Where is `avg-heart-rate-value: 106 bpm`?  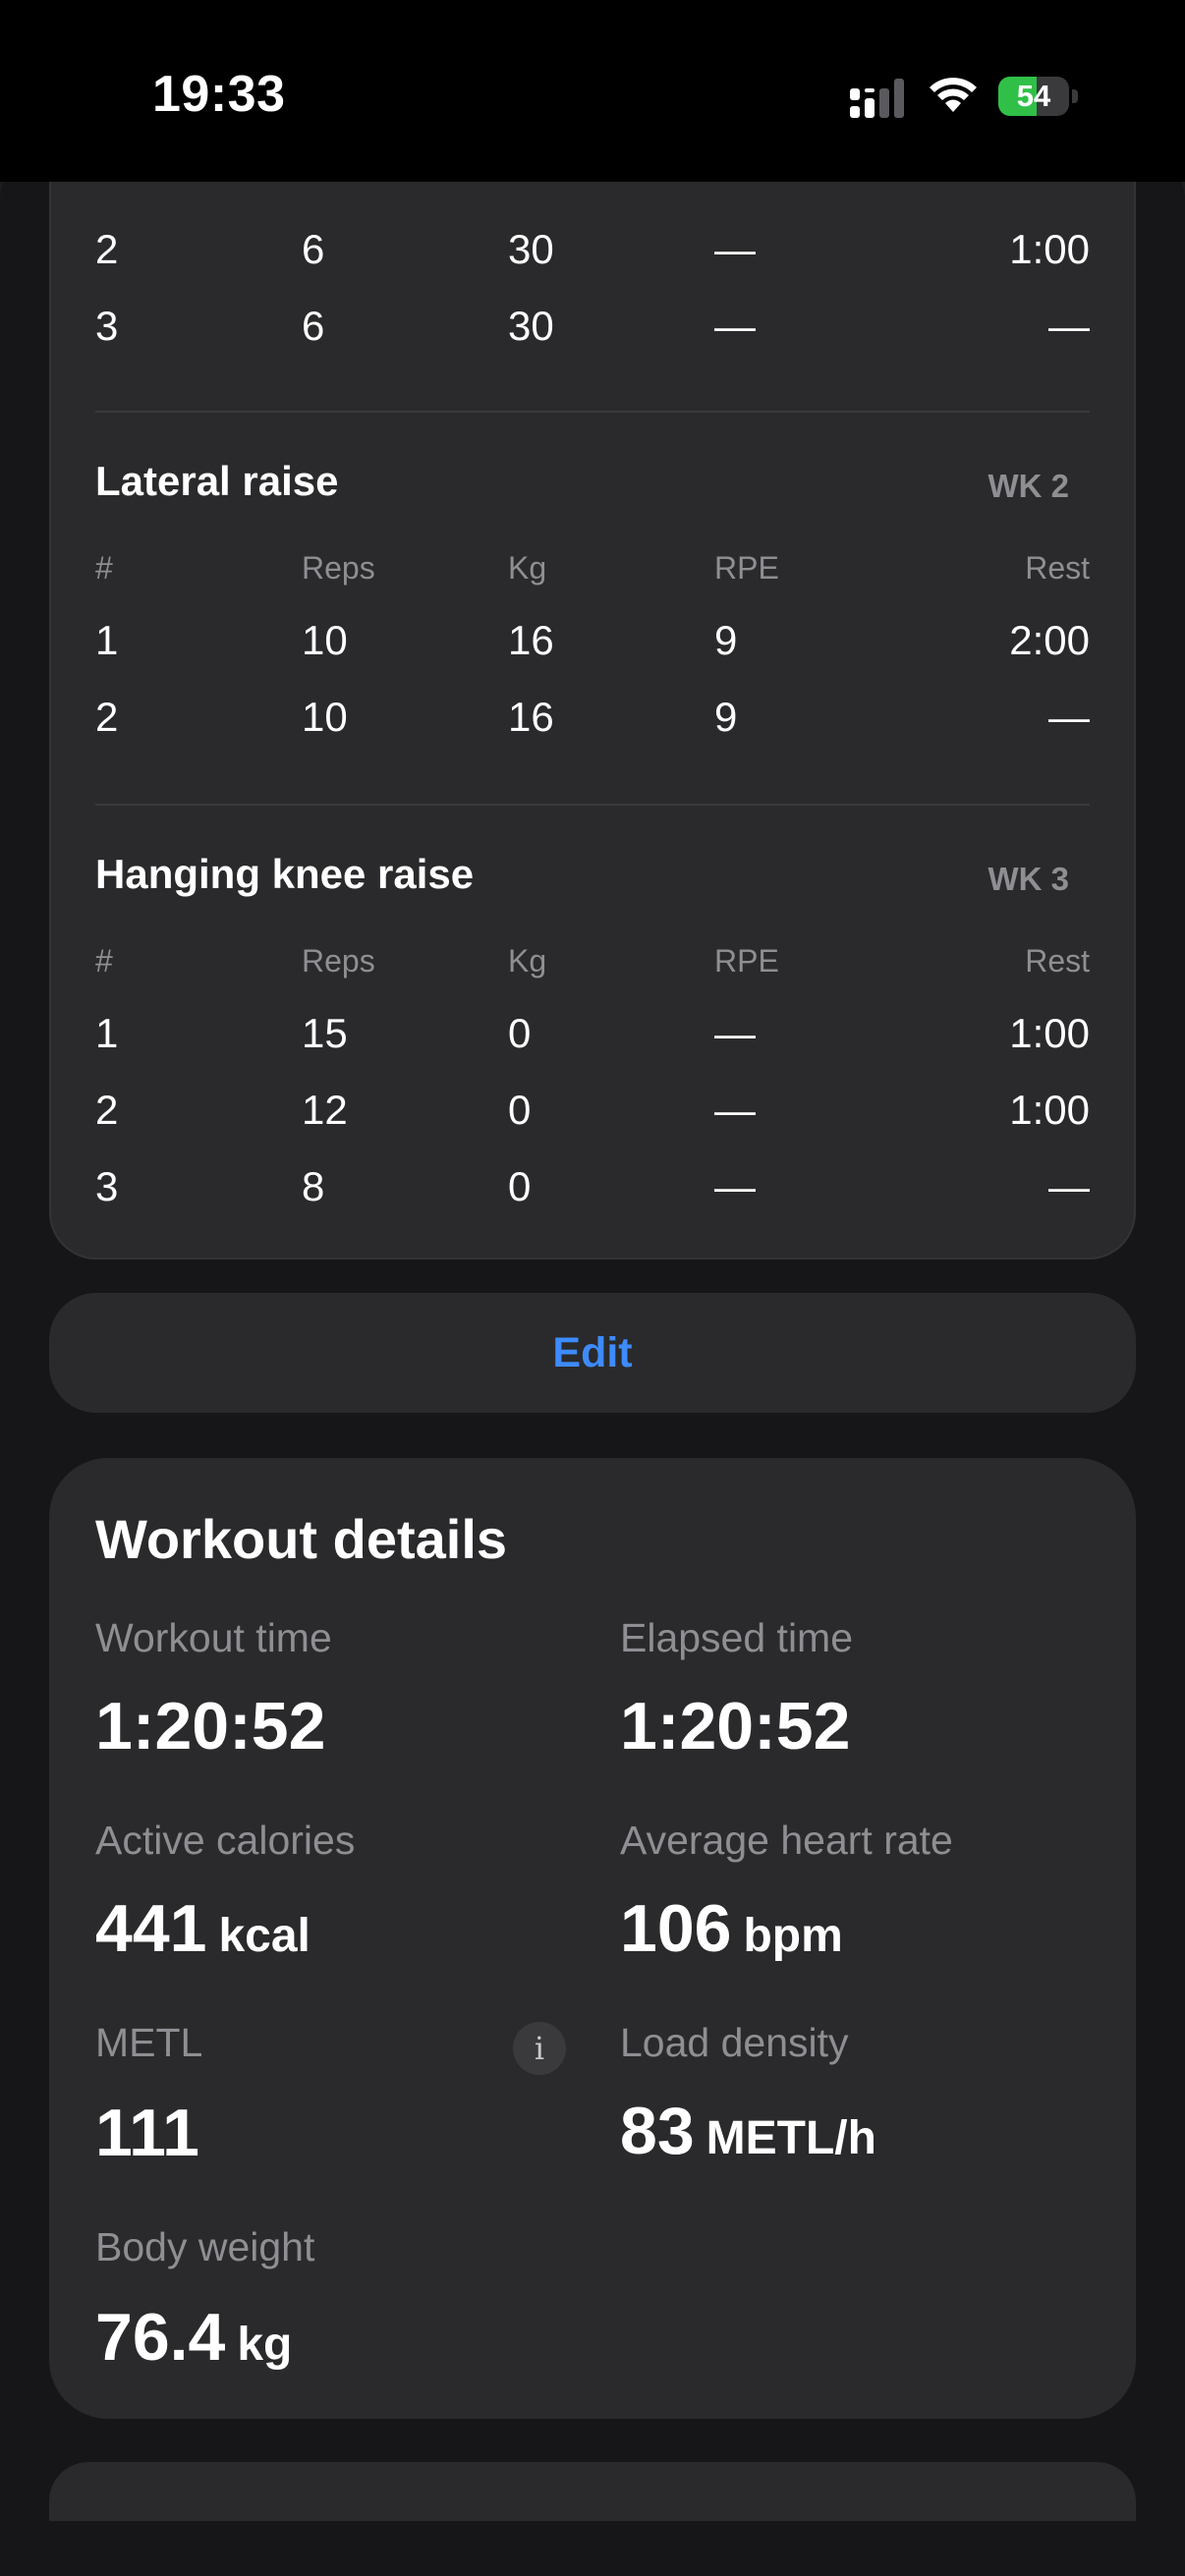
avg-heart-rate-value: 106 bpm is located at coordinates (732, 1928).